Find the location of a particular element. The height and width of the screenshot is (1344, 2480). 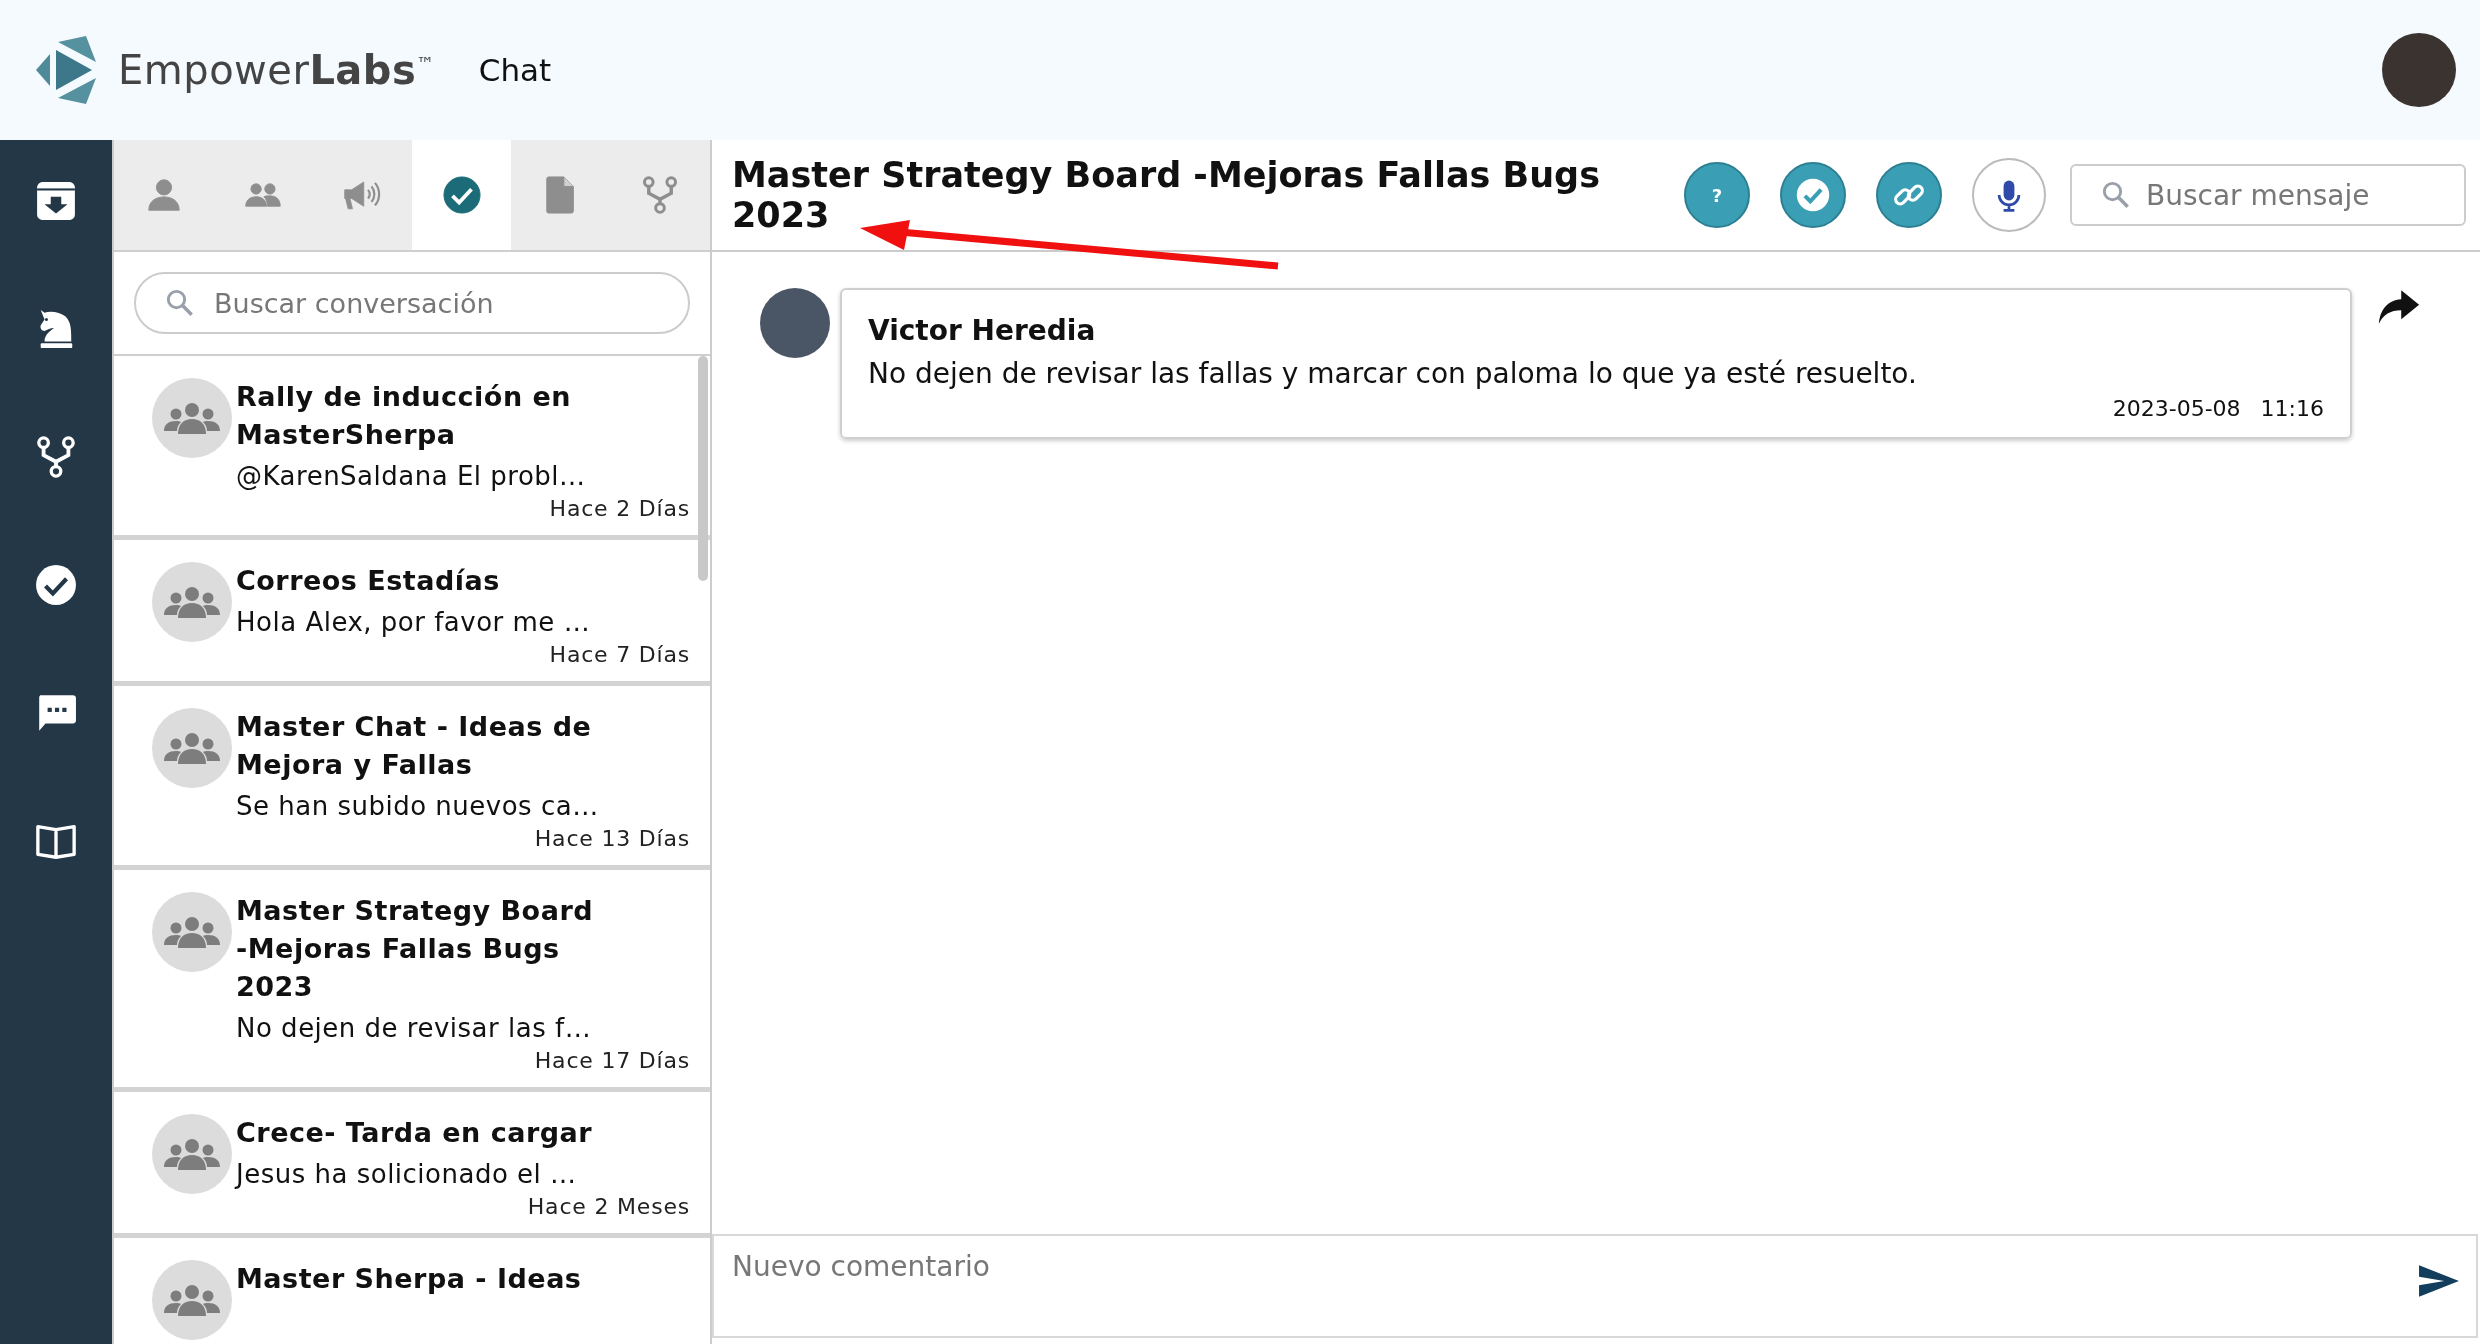

send-icon is located at coordinates (2439, 1281).